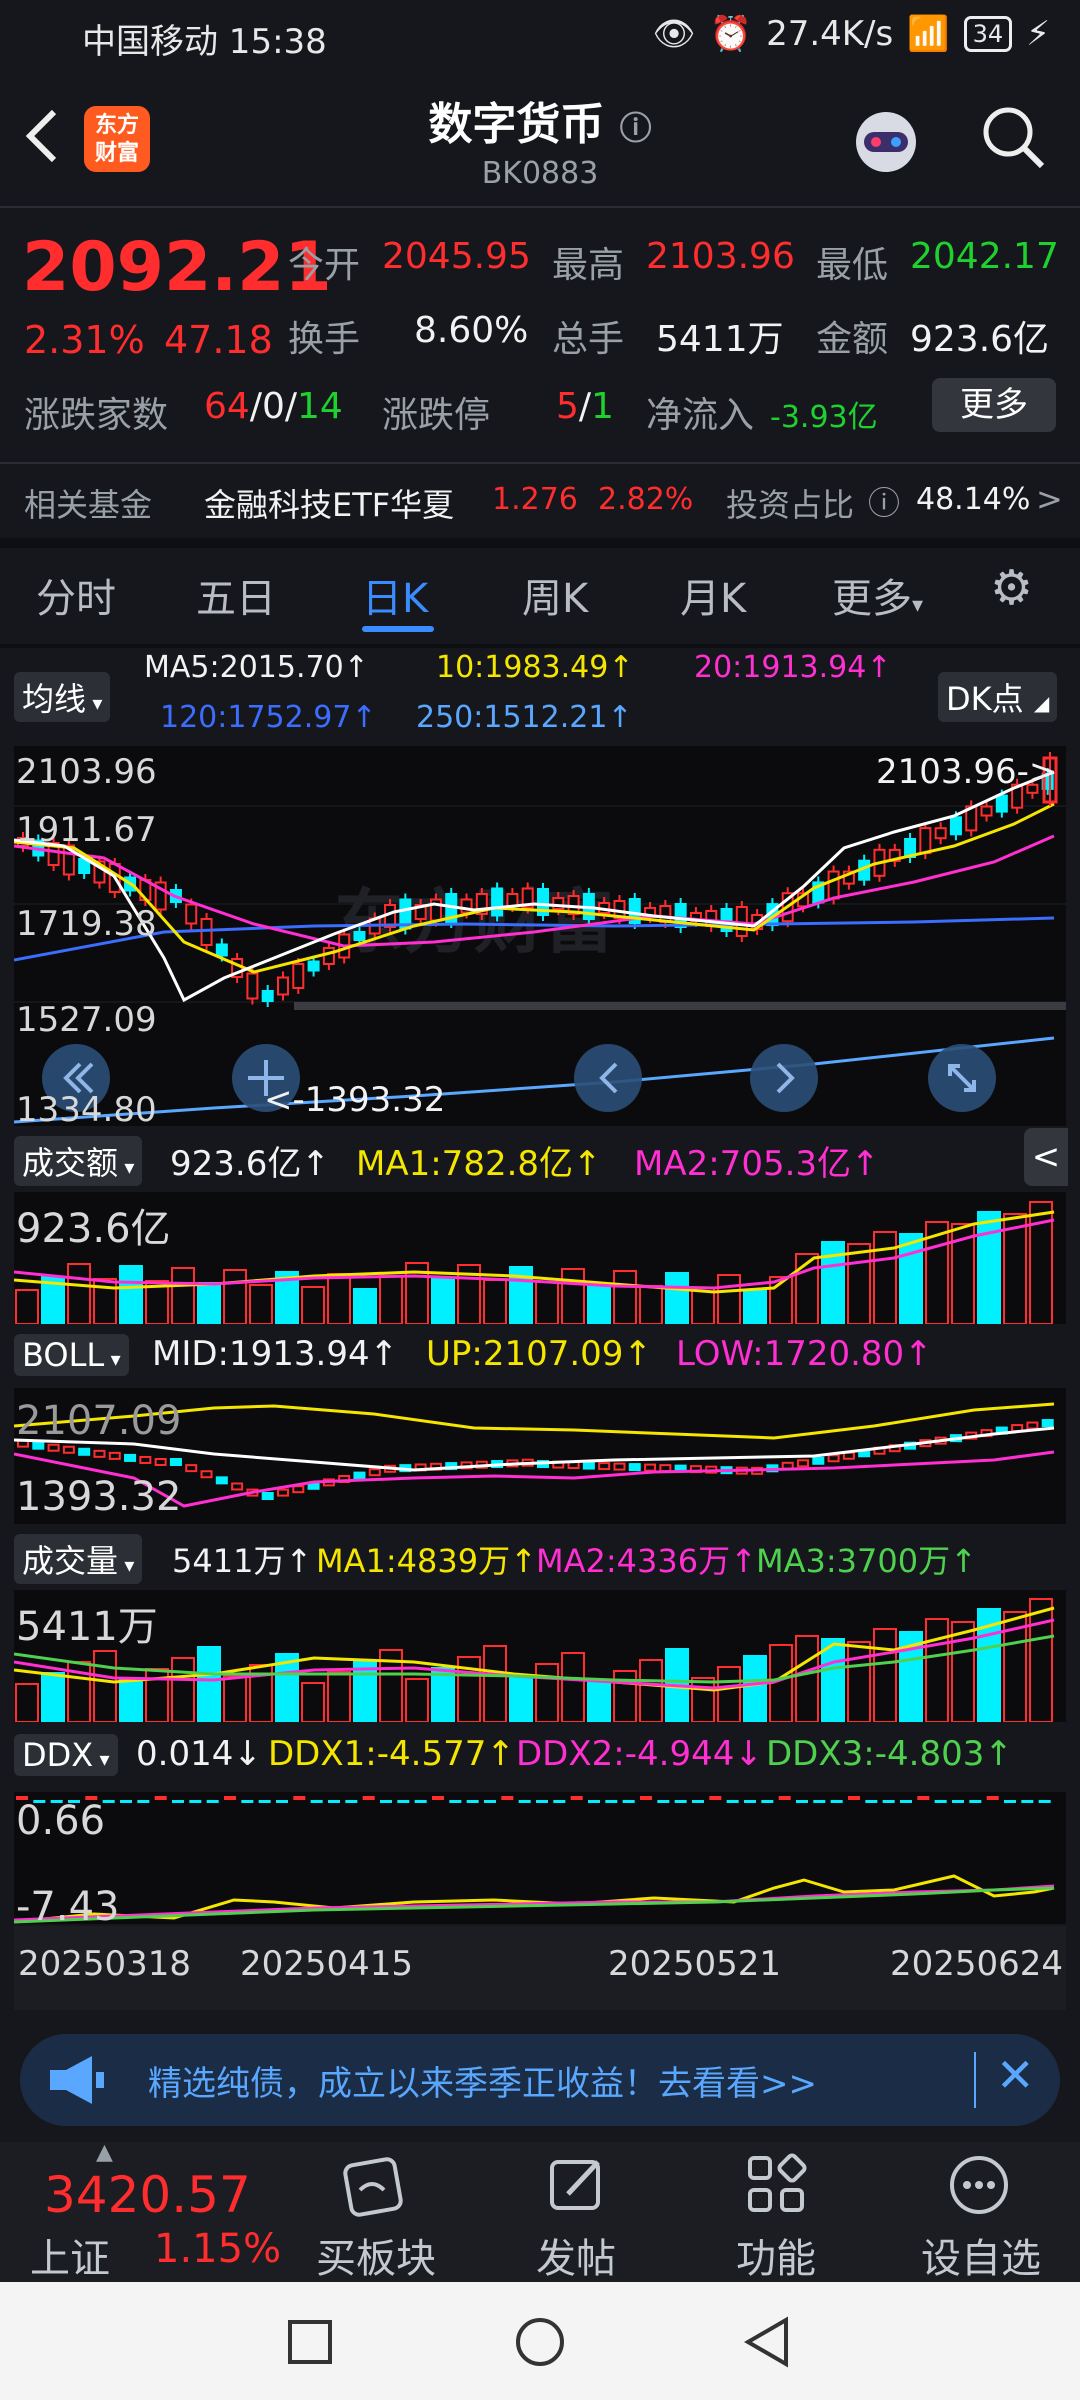 This screenshot has width=1080, height=2400. I want to click on limit-counts: 5/1, so click(585, 406).